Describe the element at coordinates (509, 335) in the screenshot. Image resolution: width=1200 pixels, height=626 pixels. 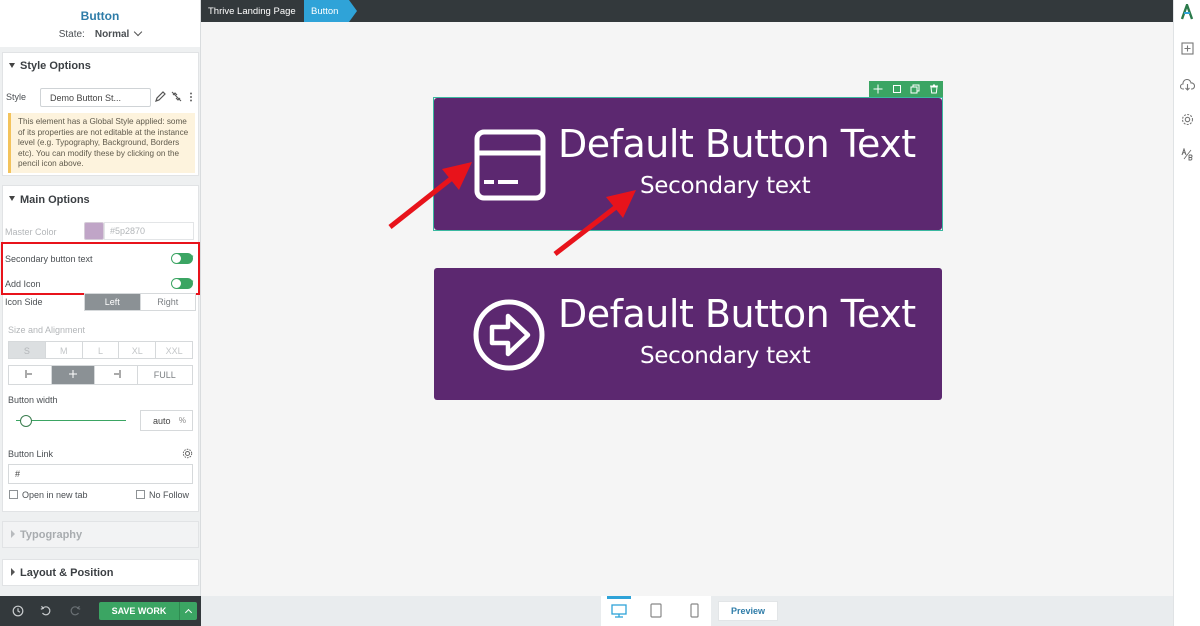
I see `arrow-circle-right-icon` at that location.